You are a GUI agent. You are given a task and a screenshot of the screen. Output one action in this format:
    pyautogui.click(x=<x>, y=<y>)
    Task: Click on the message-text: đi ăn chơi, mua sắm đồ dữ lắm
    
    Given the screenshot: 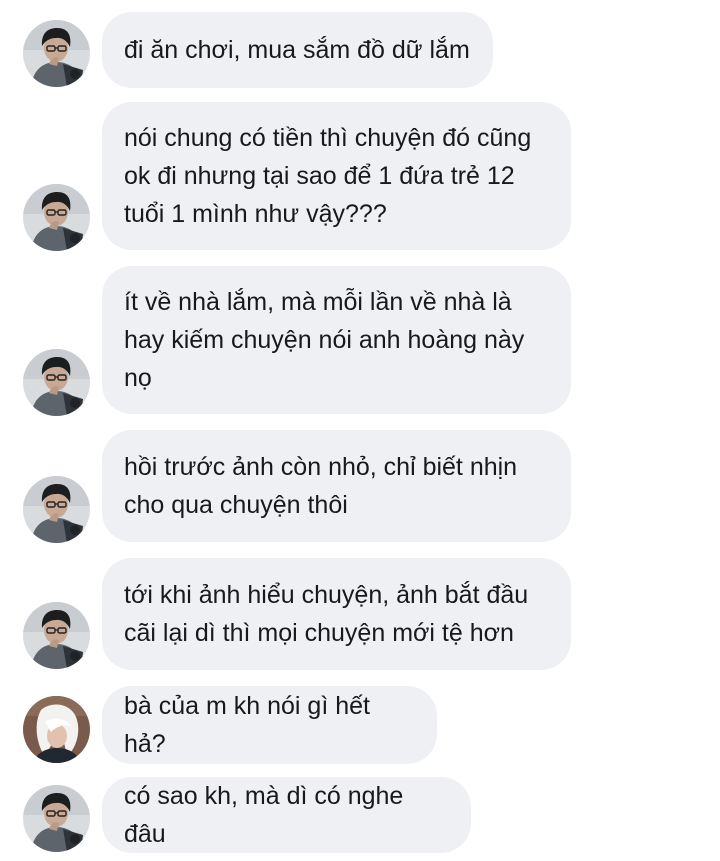 What is the action you would take?
    pyautogui.click(x=297, y=50)
    